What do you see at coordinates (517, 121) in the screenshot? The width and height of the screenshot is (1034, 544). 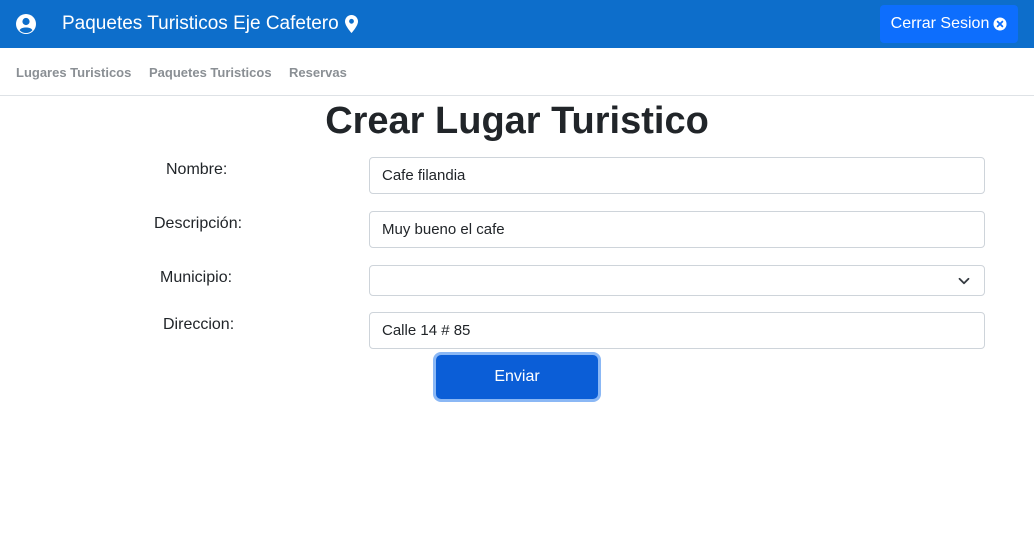 I see `page-title: Crear Lugar Turistico` at bounding box center [517, 121].